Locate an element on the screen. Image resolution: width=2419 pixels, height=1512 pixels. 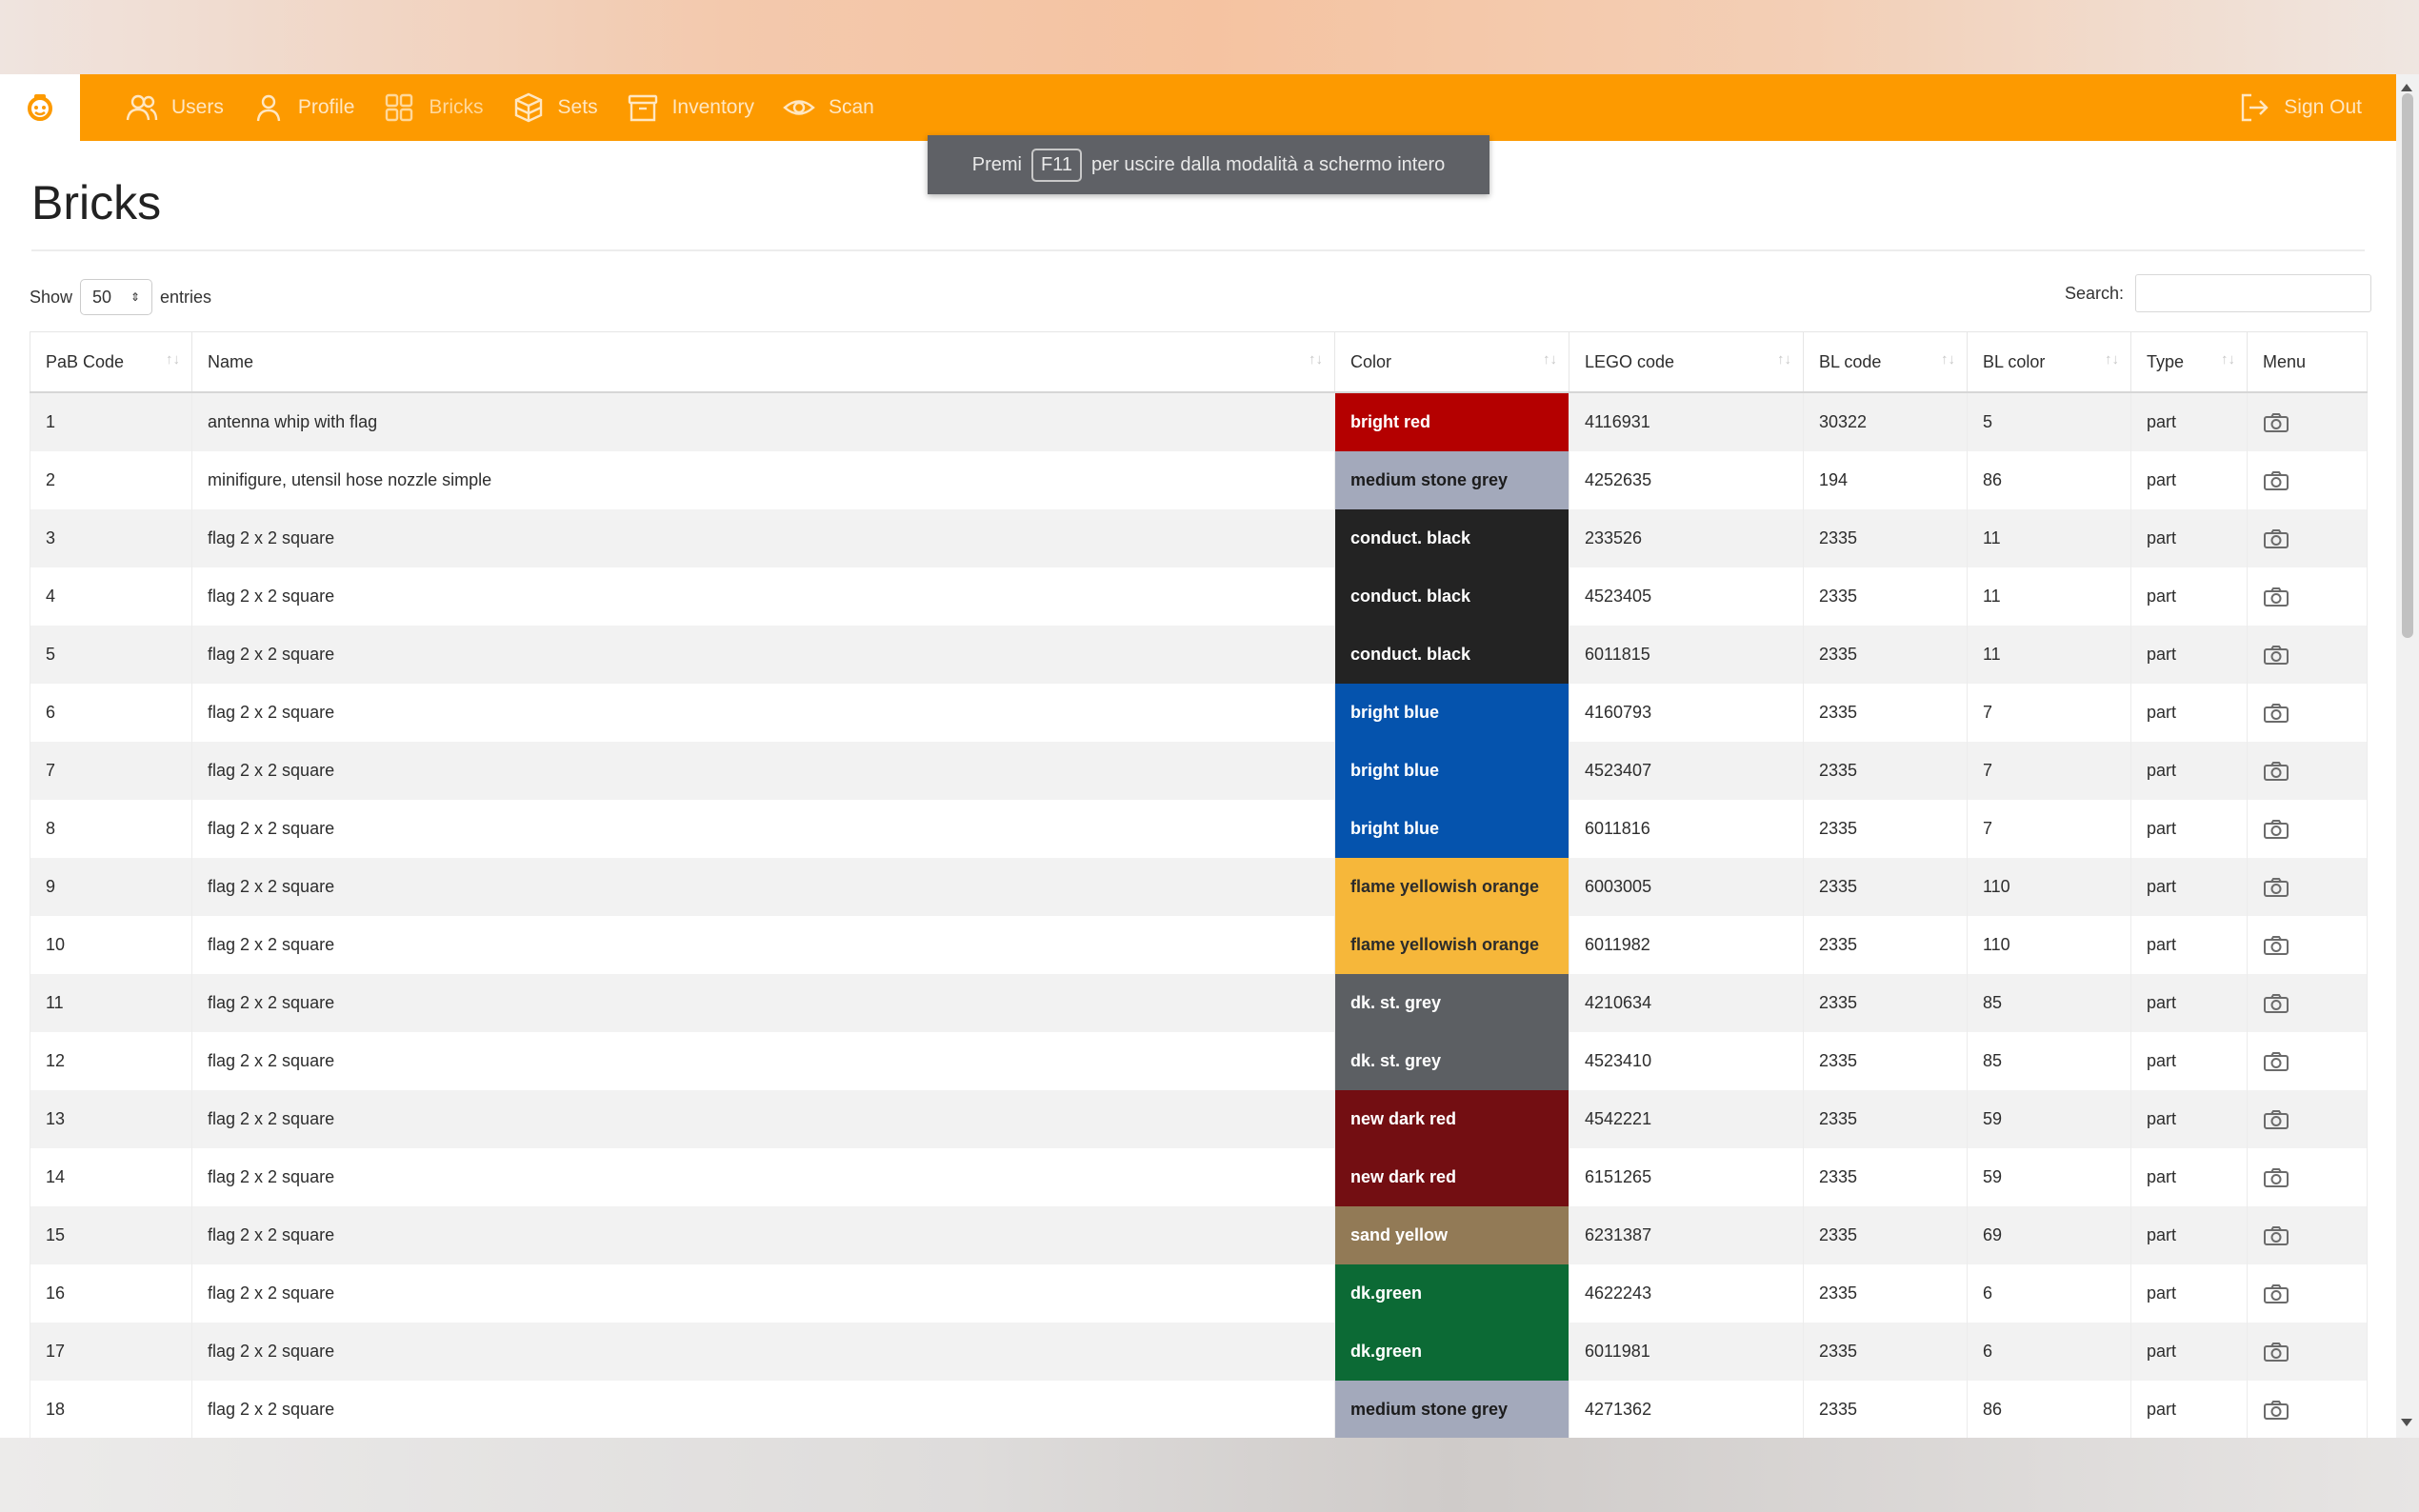
grid-icon is located at coordinates (399, 107).